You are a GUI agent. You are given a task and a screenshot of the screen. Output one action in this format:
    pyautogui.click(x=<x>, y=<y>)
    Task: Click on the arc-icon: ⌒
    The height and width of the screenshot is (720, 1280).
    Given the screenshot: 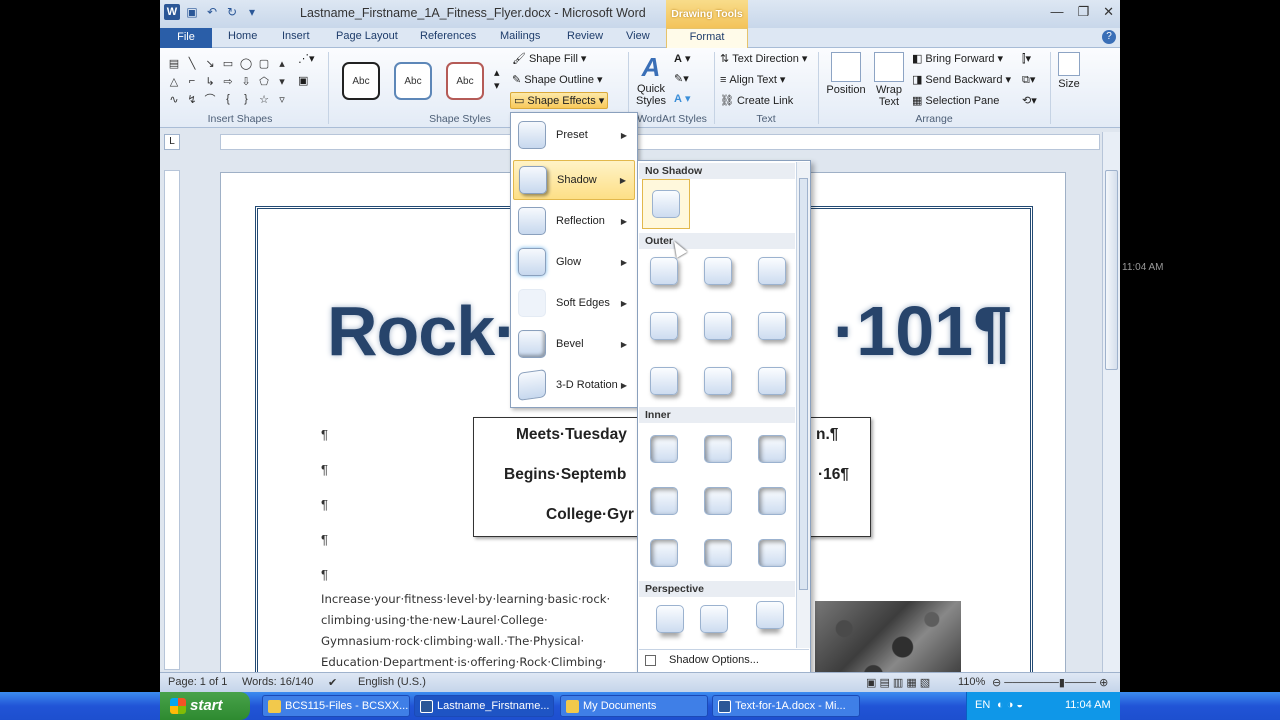 What is the action you would take?
    pyautogui.click(x=210, y=99)
    